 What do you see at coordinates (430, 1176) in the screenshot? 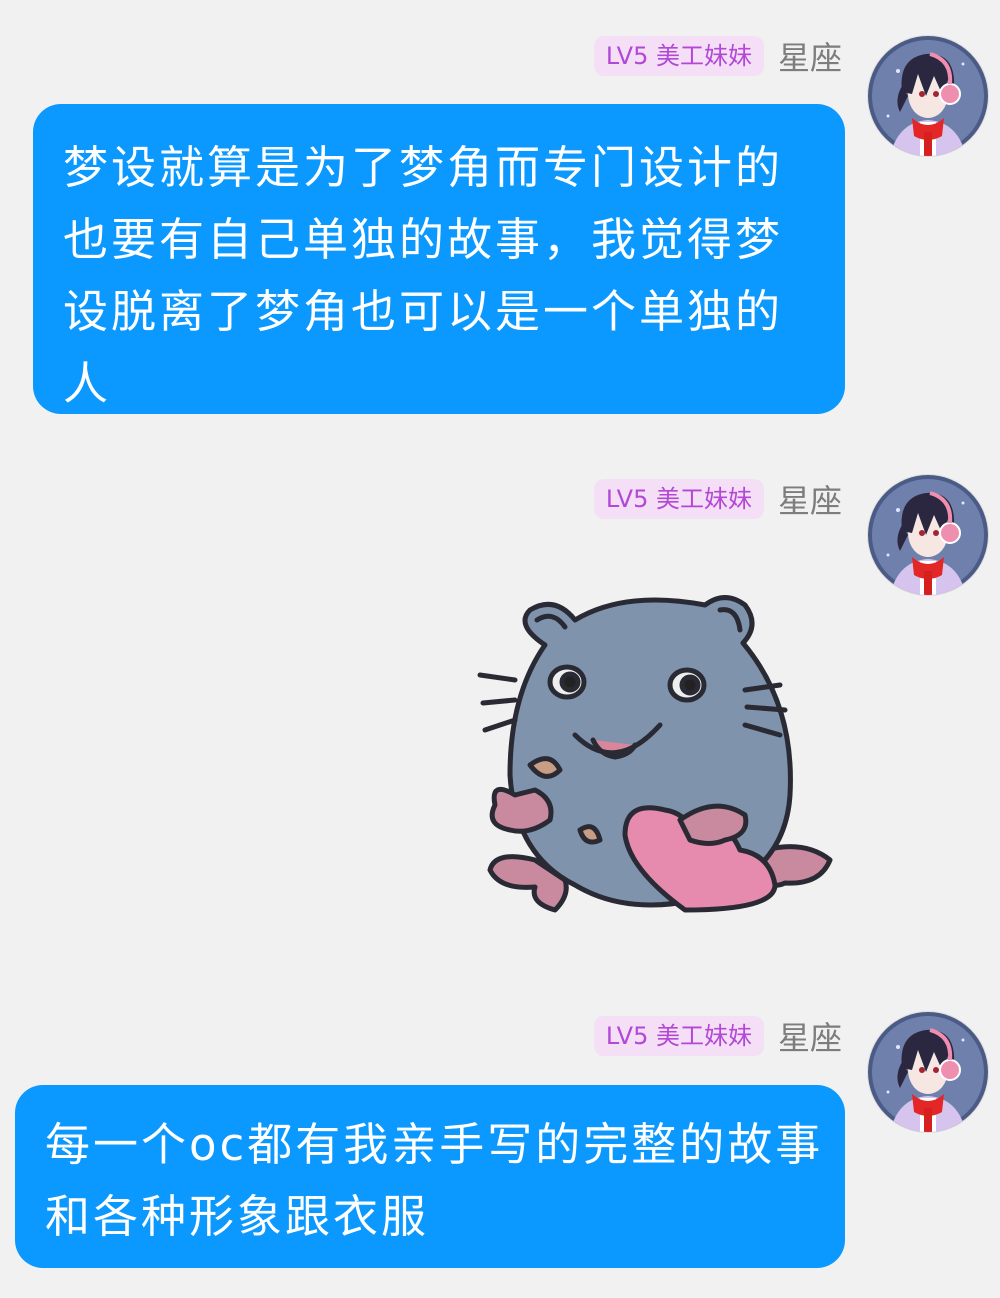
I see `message-bubble: 每一个oc都有我亲手写的完整的故事和各种形象跟衣服` at bounding box center [430, 1176].